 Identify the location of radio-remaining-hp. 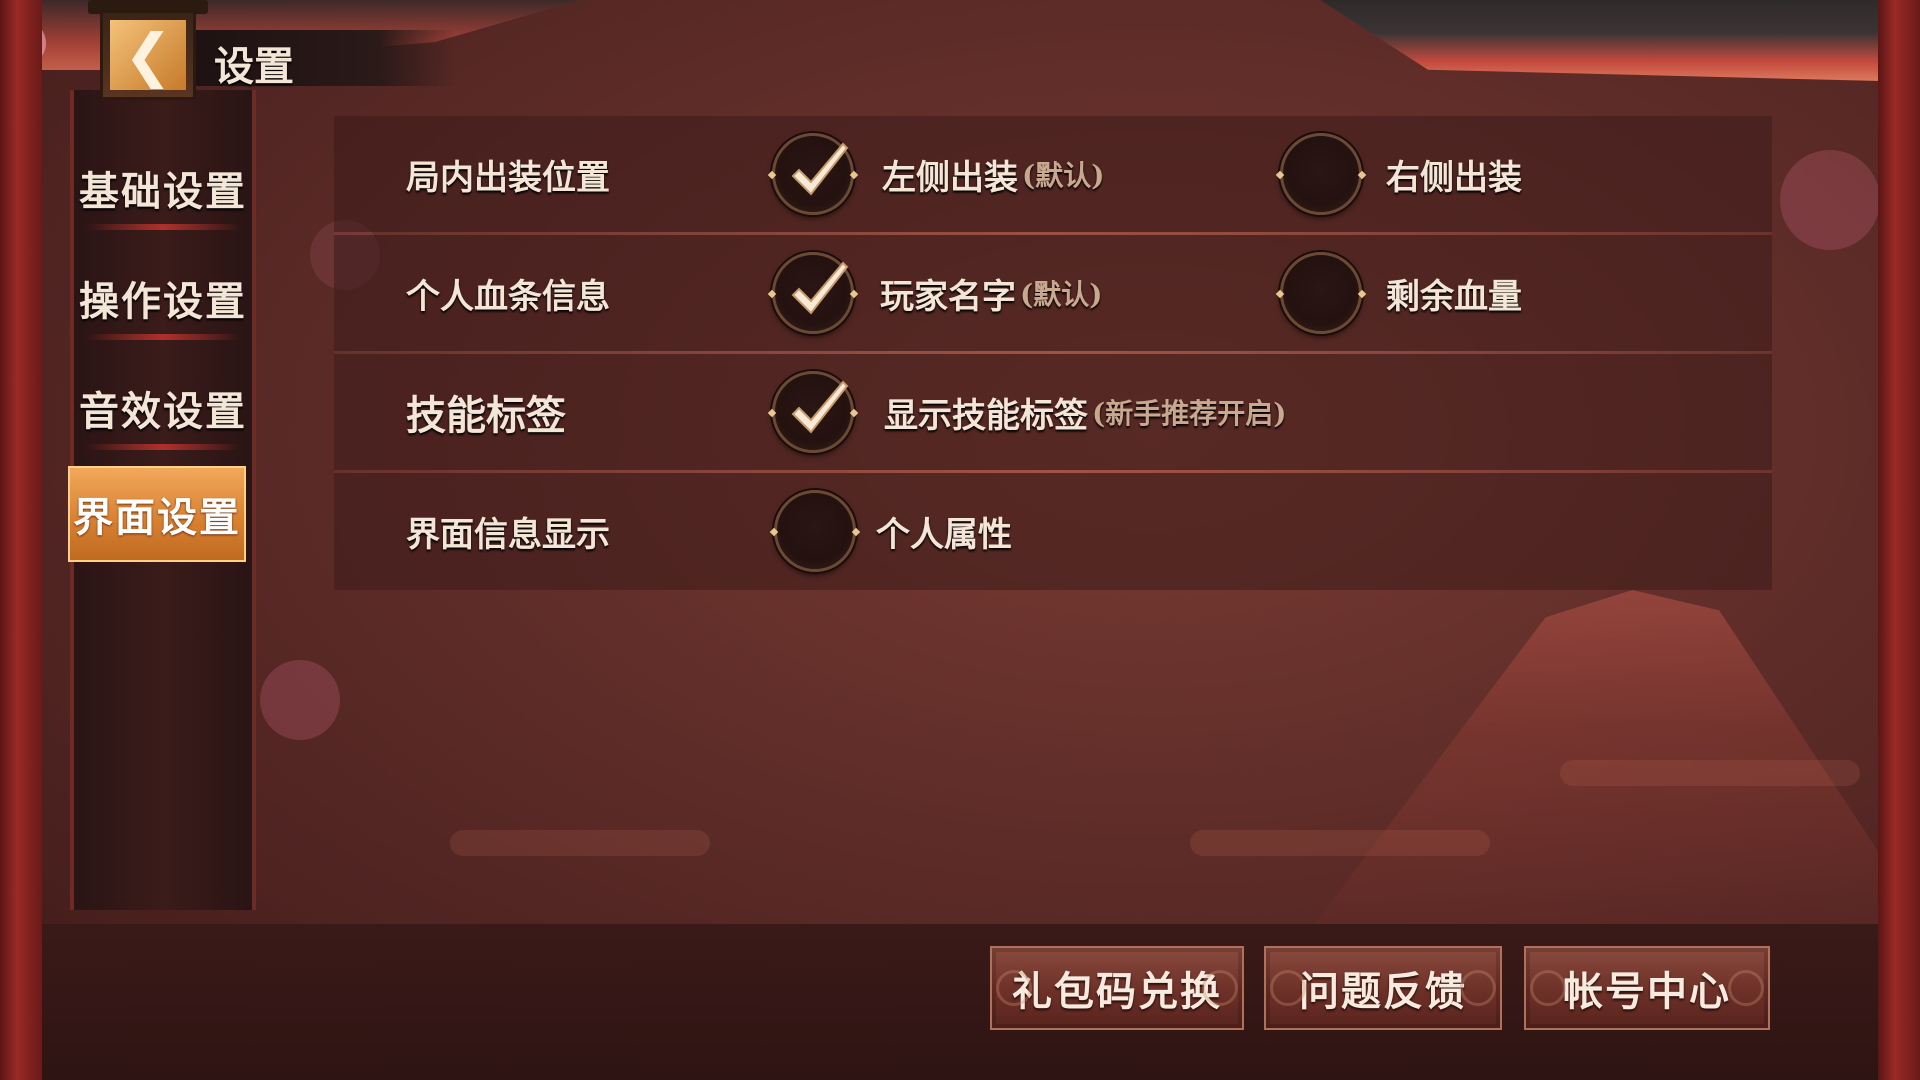
(1321, 293).